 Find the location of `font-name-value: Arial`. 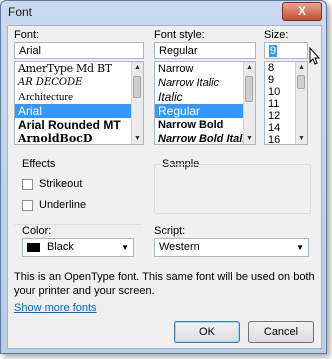

font-name-value: Arial is located at coordinates (30, 51).